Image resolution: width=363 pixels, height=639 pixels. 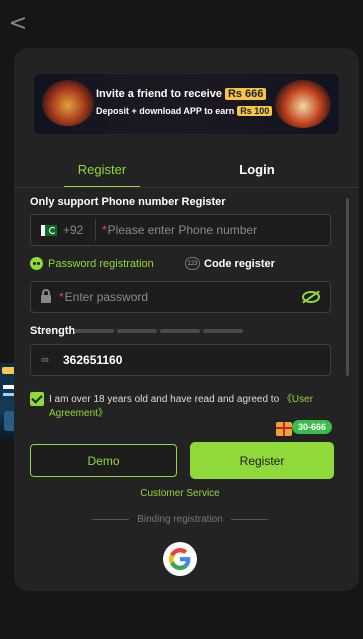 I want to click on phone-placeholder: Please enter Phone number, so click(x=182, y=230).